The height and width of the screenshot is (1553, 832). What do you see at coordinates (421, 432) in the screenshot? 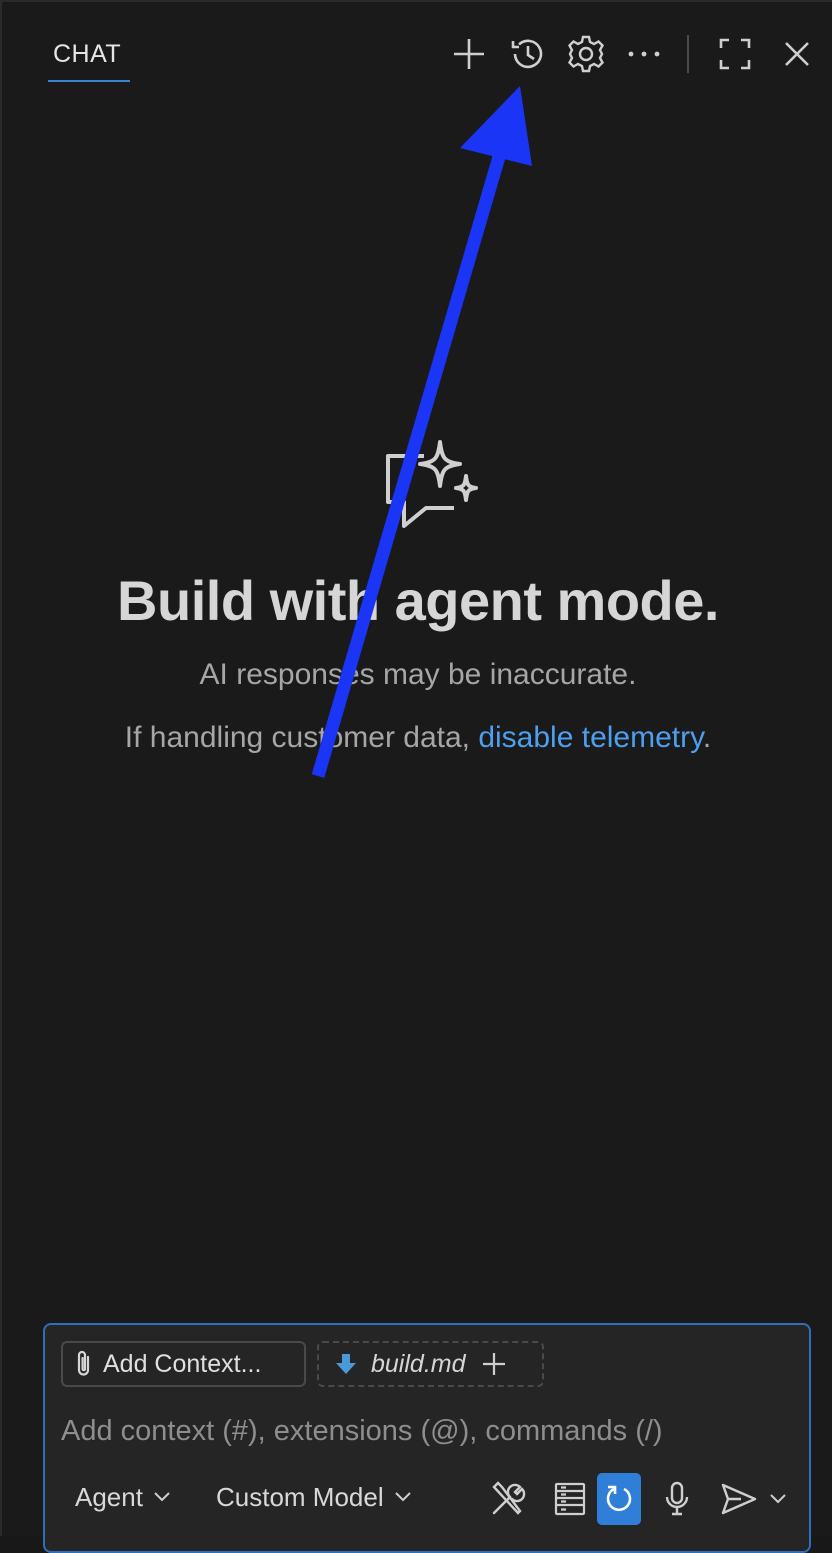
I see `annotation-arrow` at bounding box center [421, 432].